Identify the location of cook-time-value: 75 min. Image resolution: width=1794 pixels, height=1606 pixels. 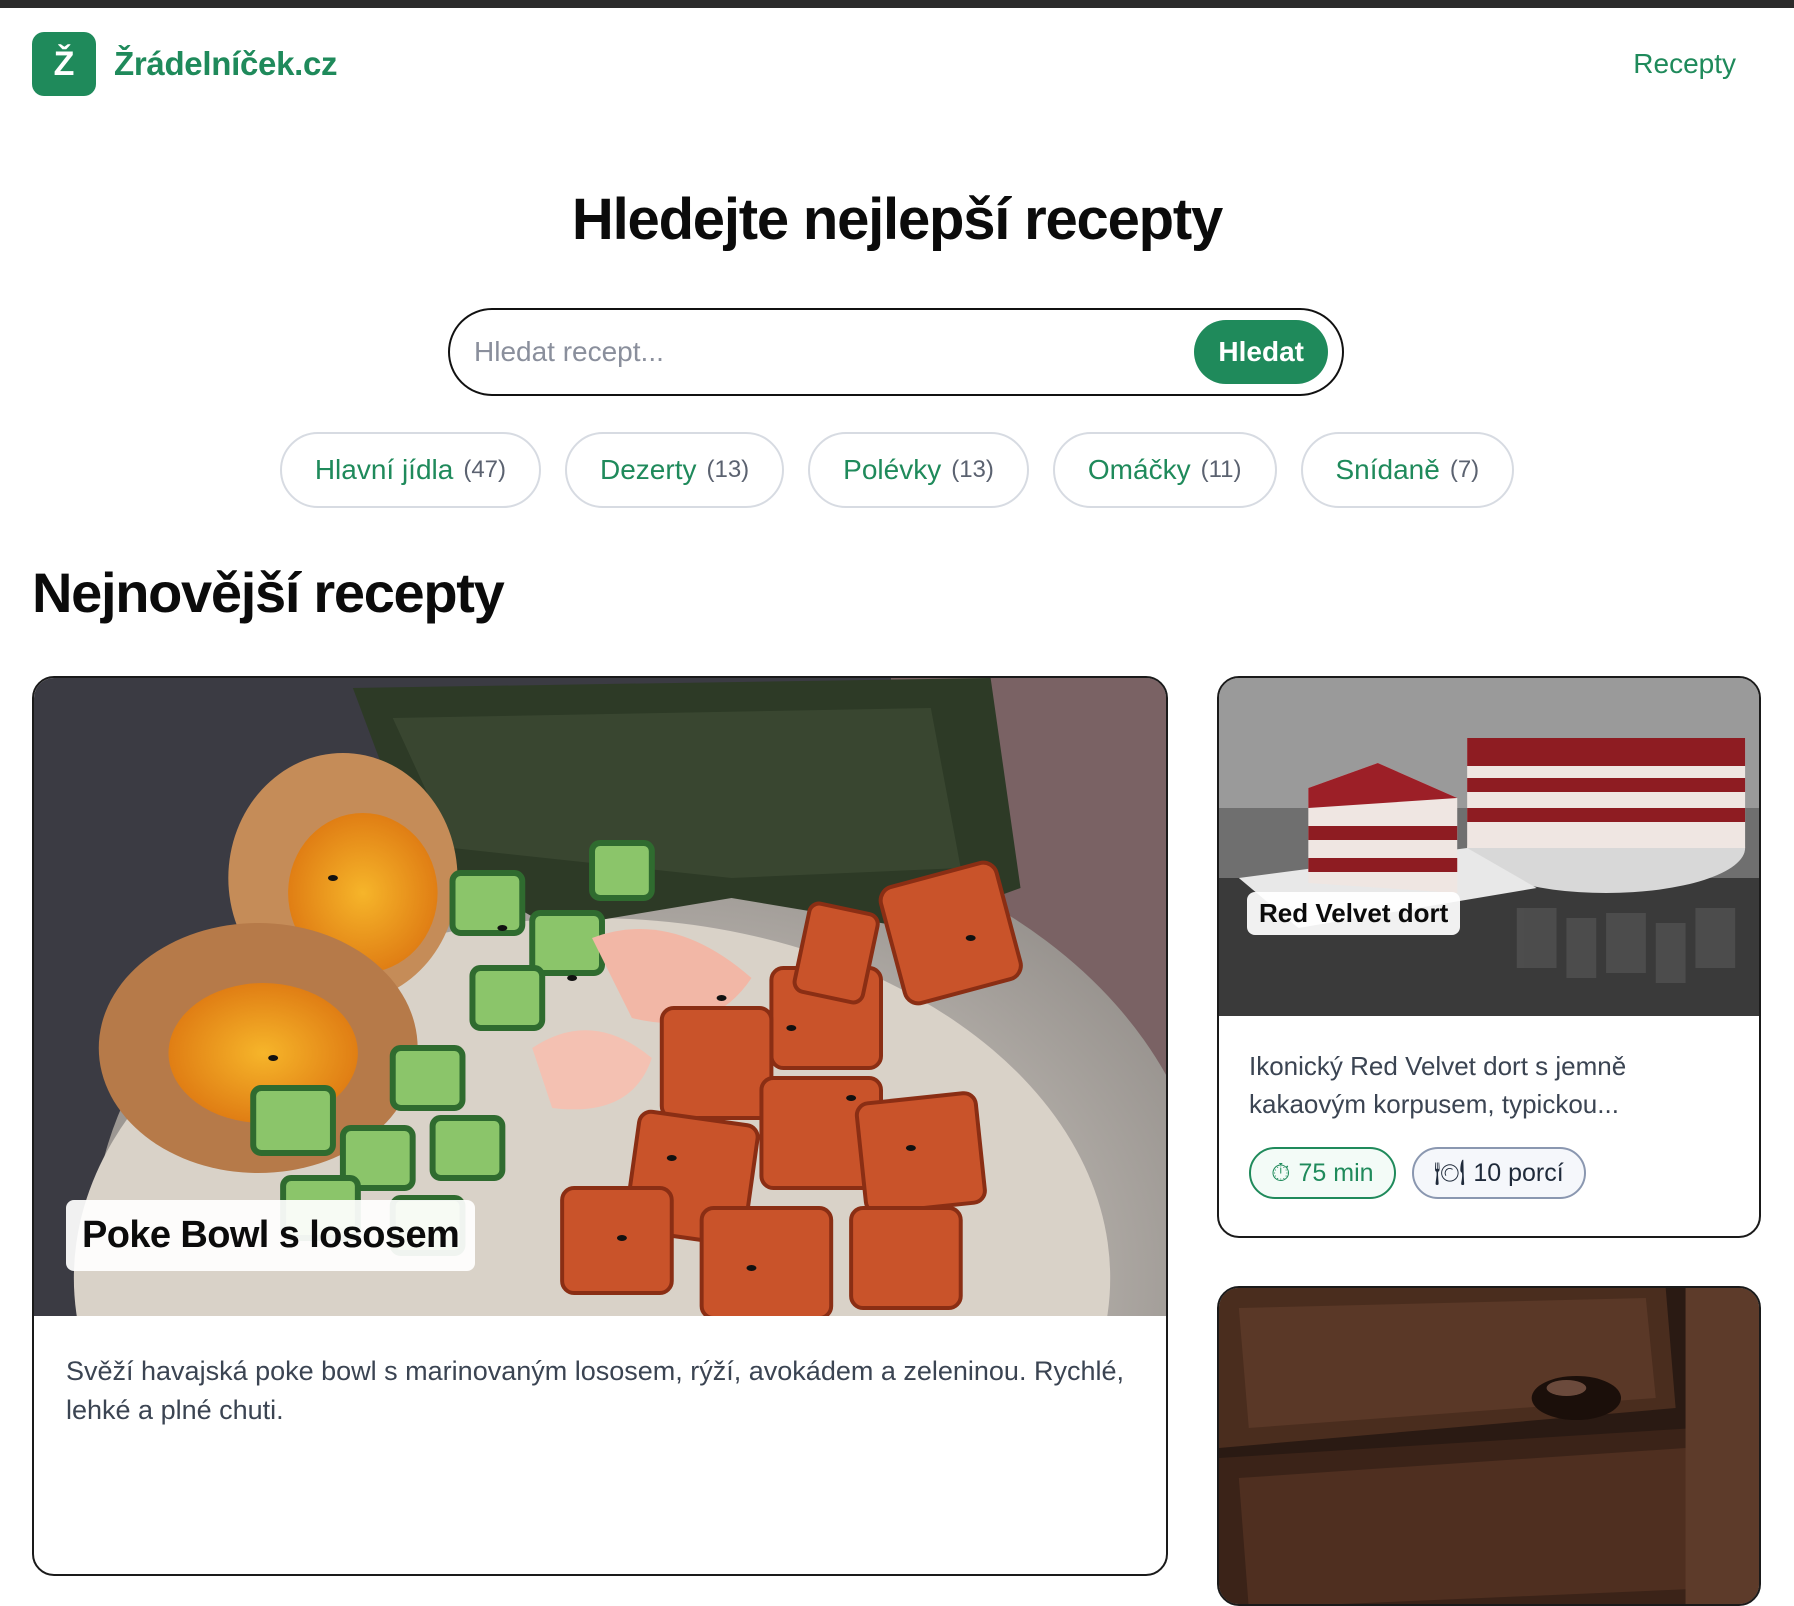
(1336, 1172).